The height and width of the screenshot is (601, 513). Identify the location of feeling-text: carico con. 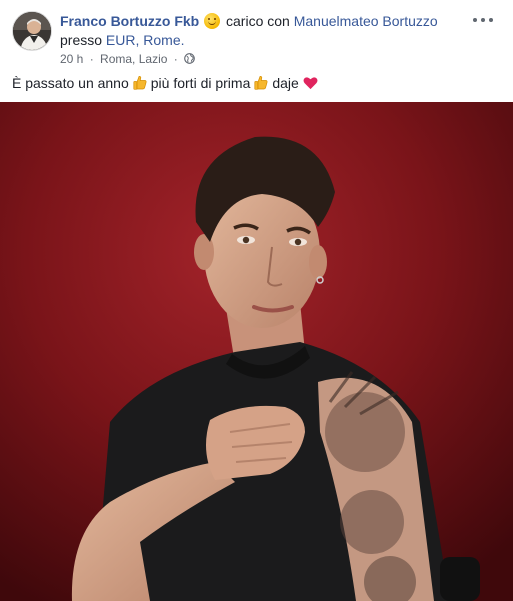
(258, 21).